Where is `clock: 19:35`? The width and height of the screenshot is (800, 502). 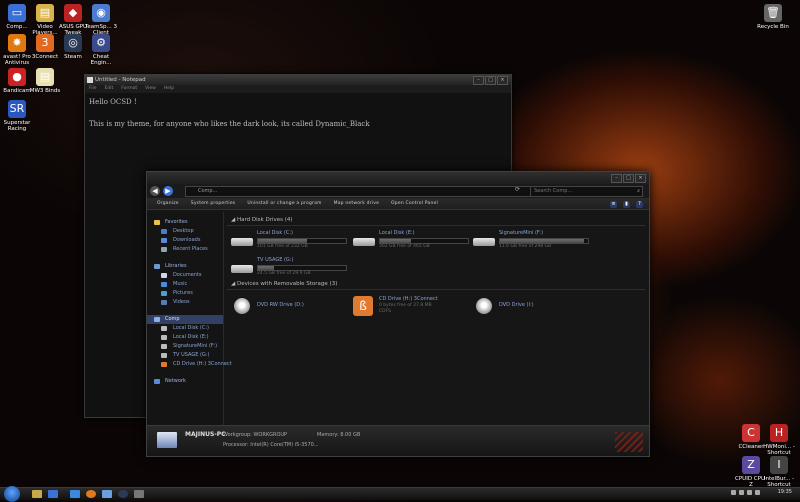
clock: 19:35 is located at coordinates (785, 492).